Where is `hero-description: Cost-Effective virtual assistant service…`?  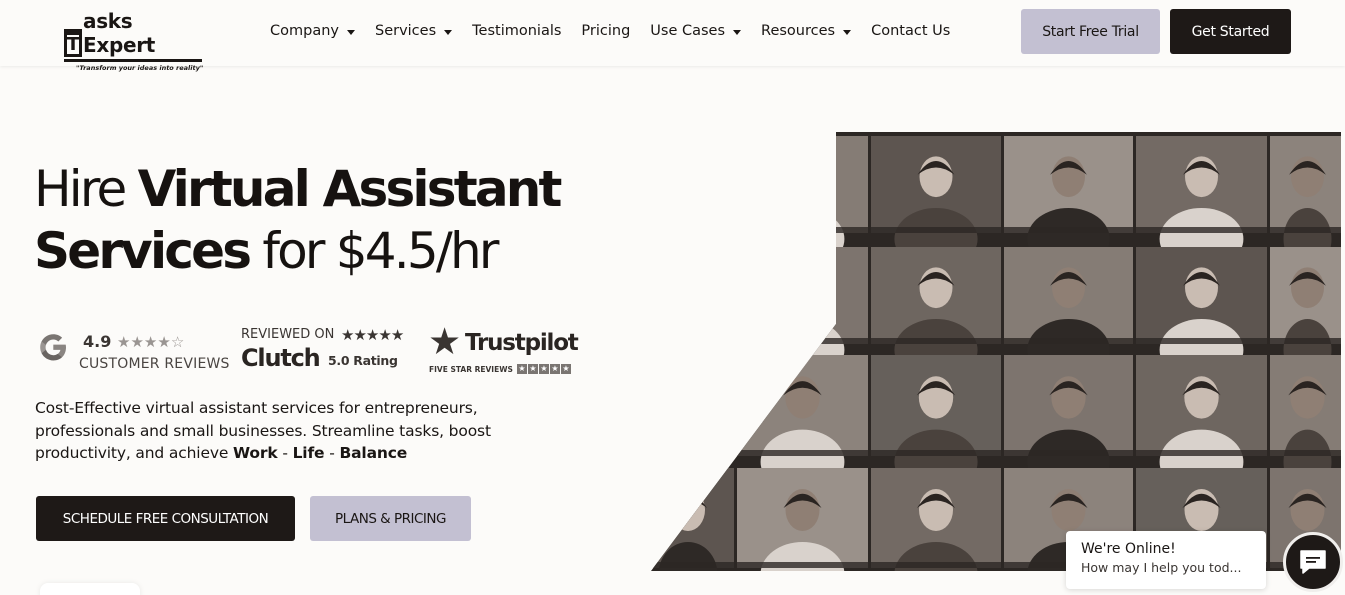
hero-description: Cost-Effective virtual assistant service… is located at coordinates (285, 431).